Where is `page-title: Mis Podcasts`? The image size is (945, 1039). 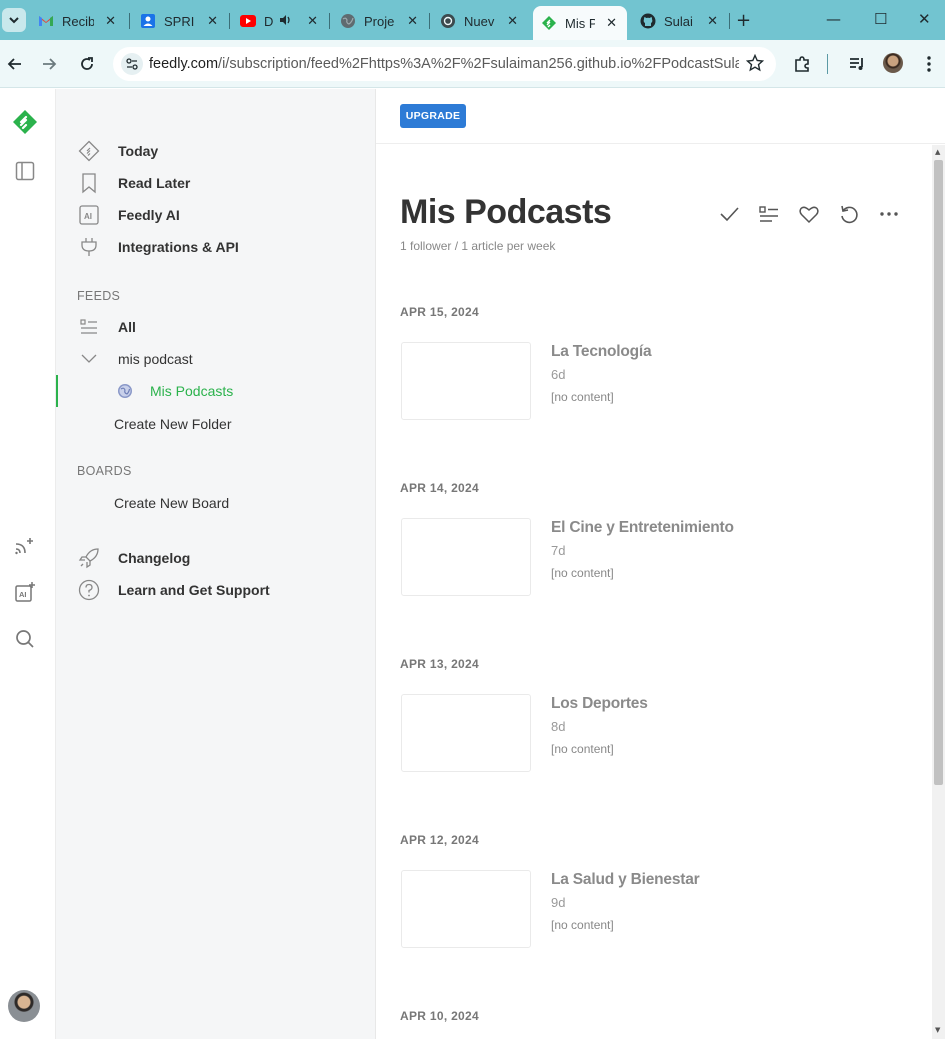 page-title: Mis Podcasts is located at coordinates (506, 212).